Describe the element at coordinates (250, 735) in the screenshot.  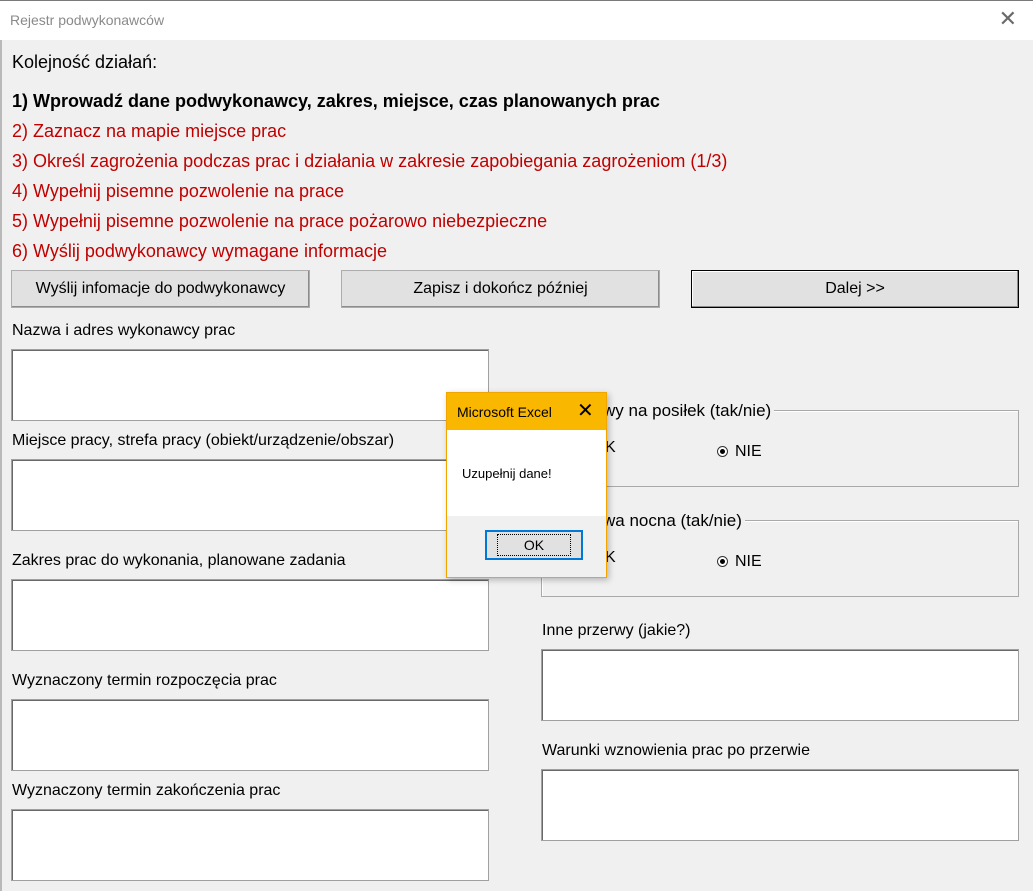
I see `start-date-field` at that location.